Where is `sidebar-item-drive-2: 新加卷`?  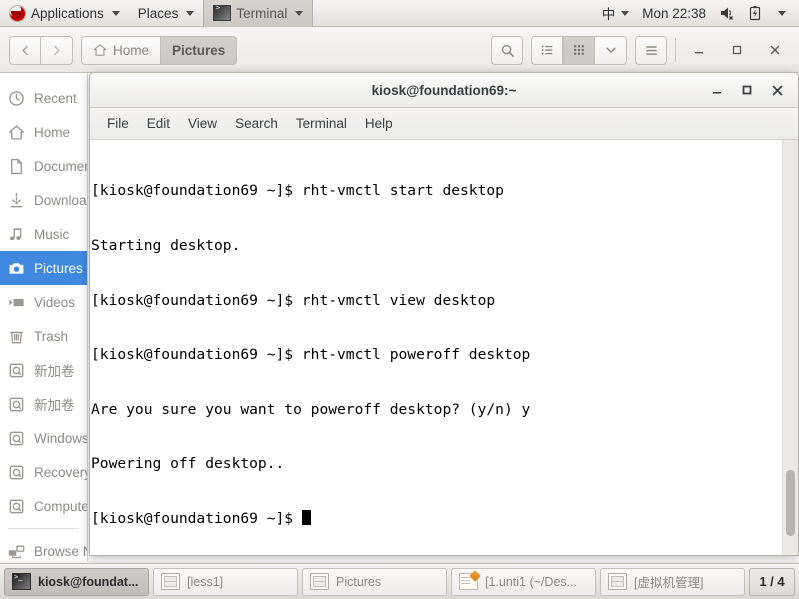
sidebar-item-drive-2: 新加卷 is located at coordinates (43, 404).